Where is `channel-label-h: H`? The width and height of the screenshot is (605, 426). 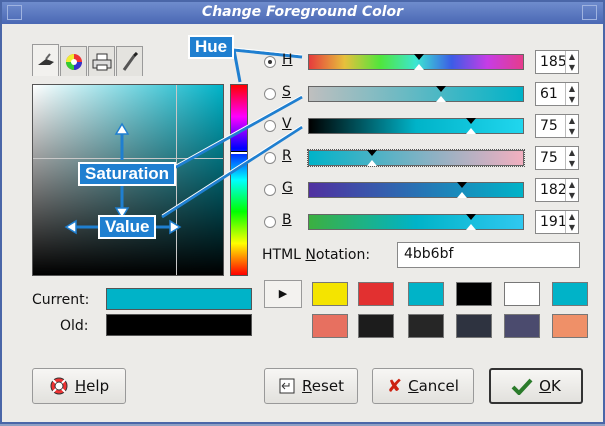
channel-label-h: H is located at coordinates (287, 60).